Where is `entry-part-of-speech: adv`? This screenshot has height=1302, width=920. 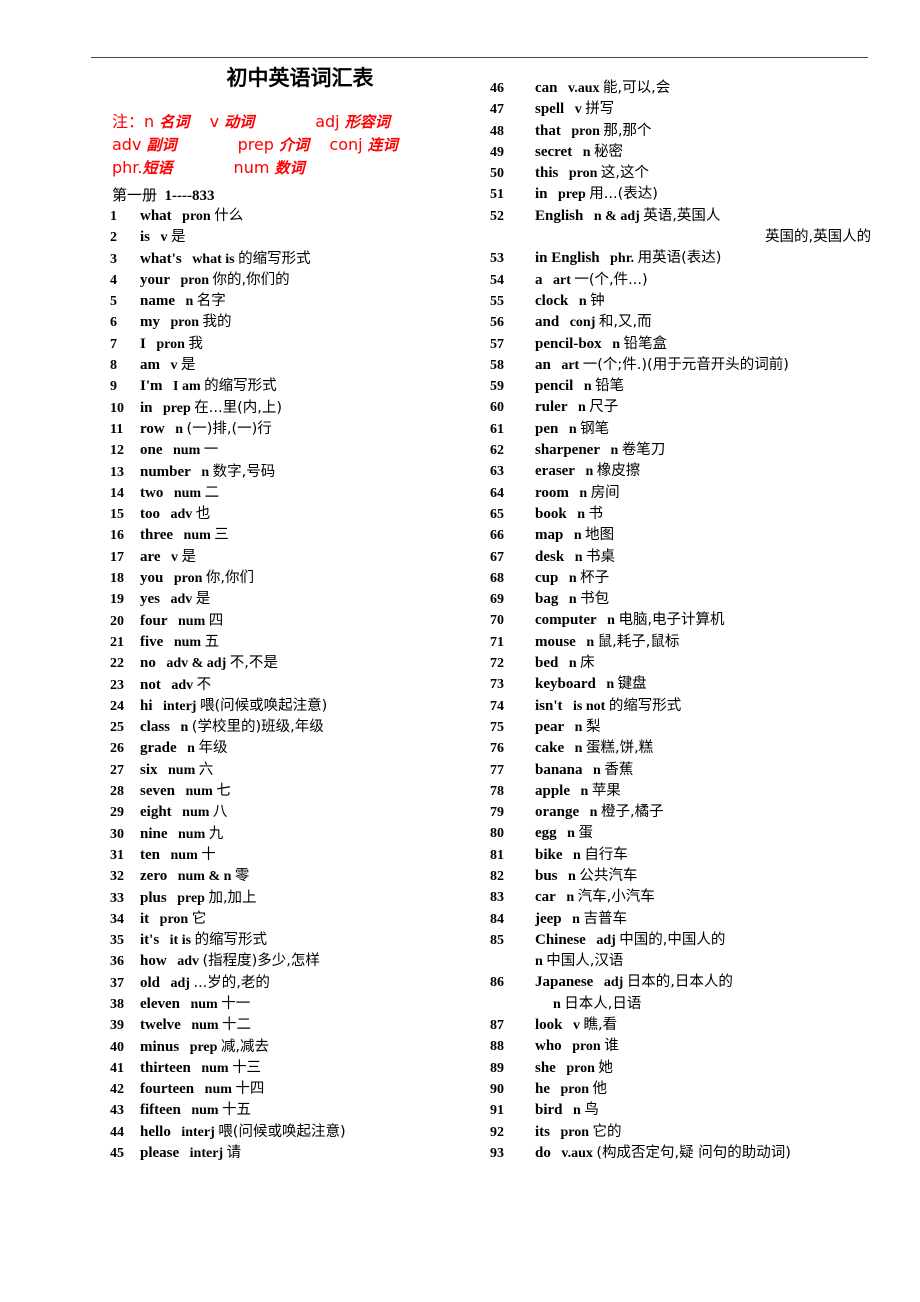 entry-part-of-speech: adv is located at coordinates (182, 685).